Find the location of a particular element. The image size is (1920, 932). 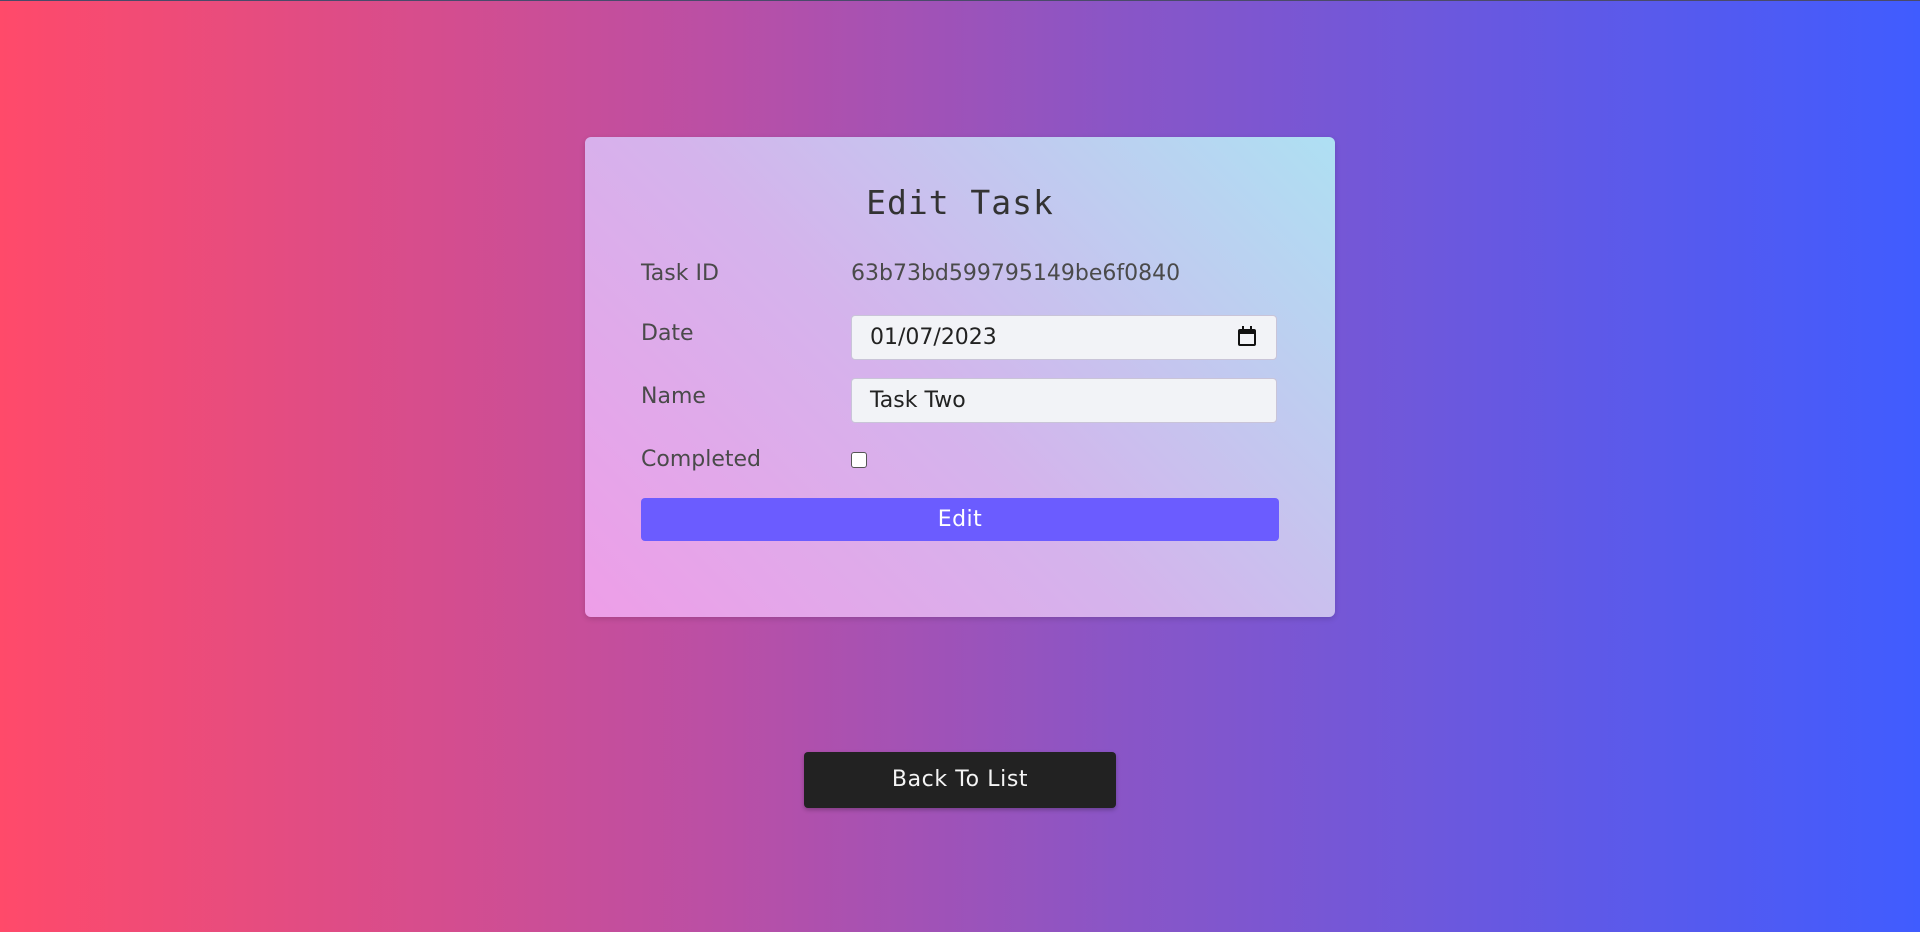

name-input: Task Two is located at coordinates (1064, 400).